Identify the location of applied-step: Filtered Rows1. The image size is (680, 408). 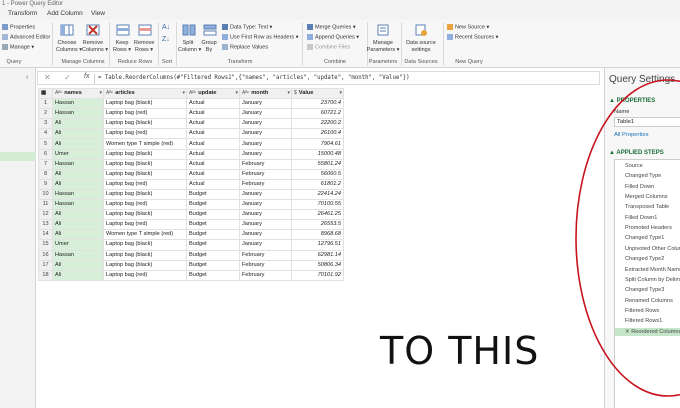
(643, 321).